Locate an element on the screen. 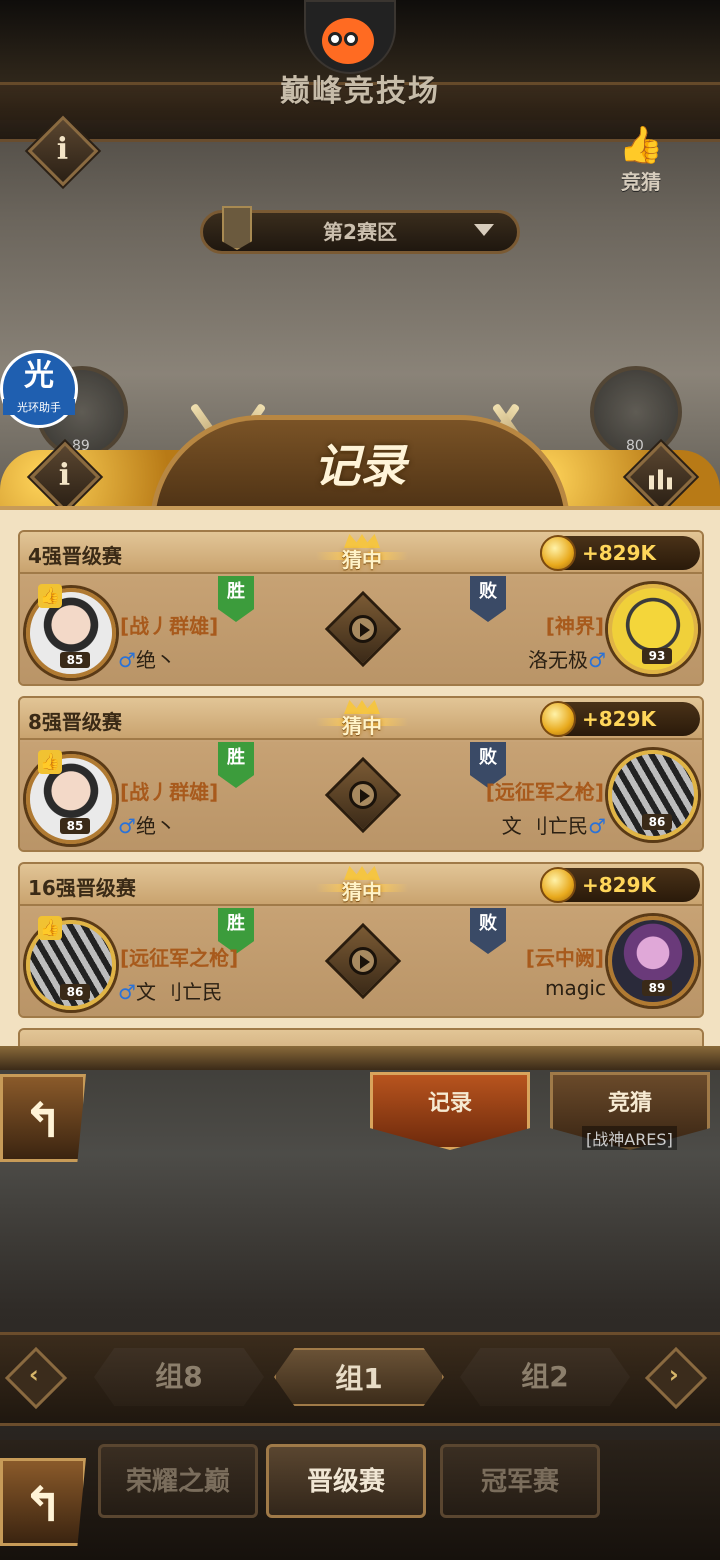 The height and width of the screenshot is (1560, 720). mascot-icon is located at coordinates (348, 41).